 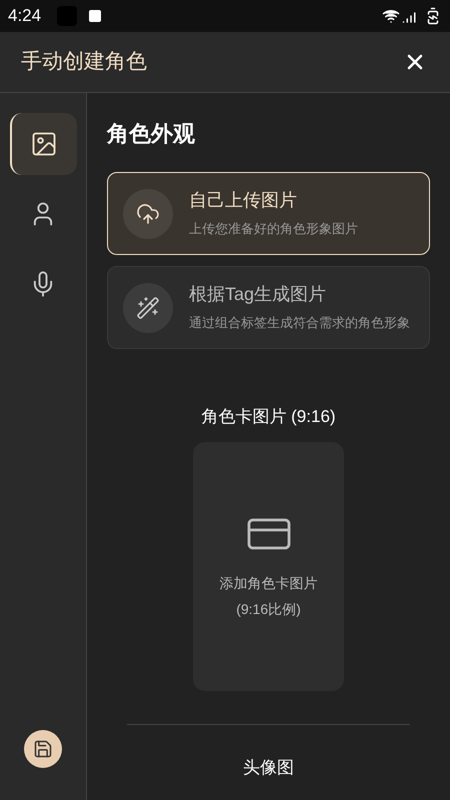 I want to click on cloud-upload-icon, so click(x=148, y=214).